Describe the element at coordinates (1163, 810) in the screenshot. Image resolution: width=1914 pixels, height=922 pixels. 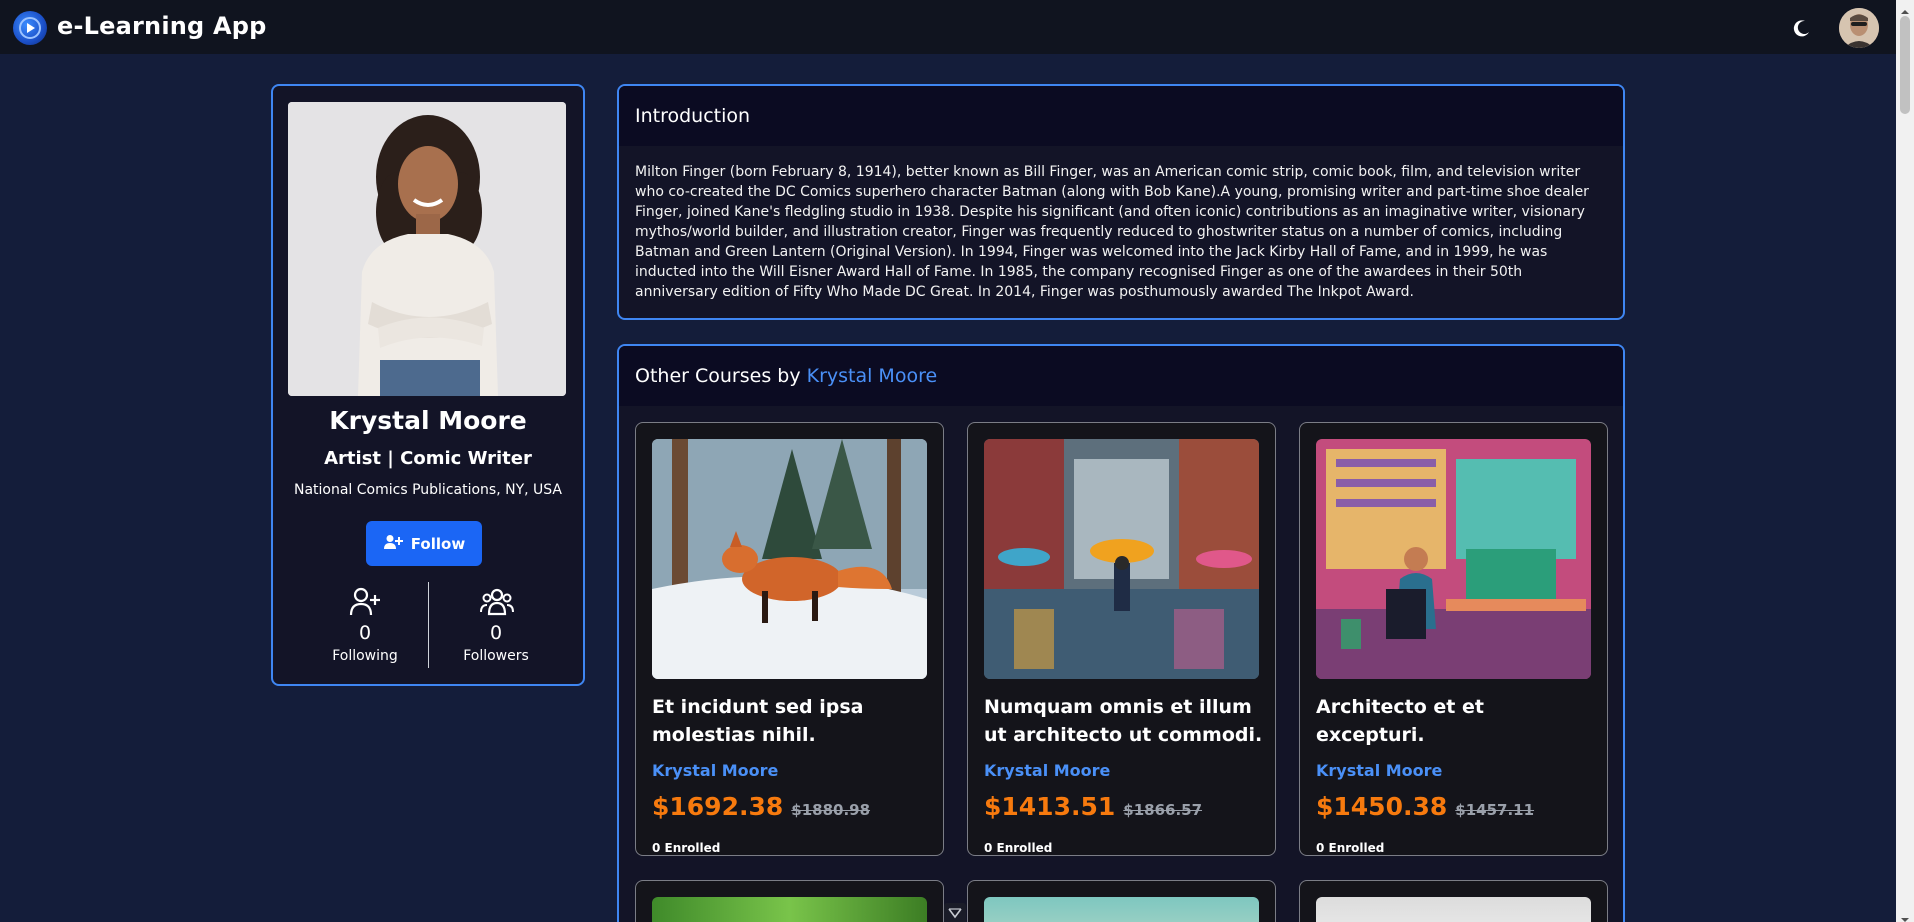
I see `course-old-price: $1866.57` at that location.